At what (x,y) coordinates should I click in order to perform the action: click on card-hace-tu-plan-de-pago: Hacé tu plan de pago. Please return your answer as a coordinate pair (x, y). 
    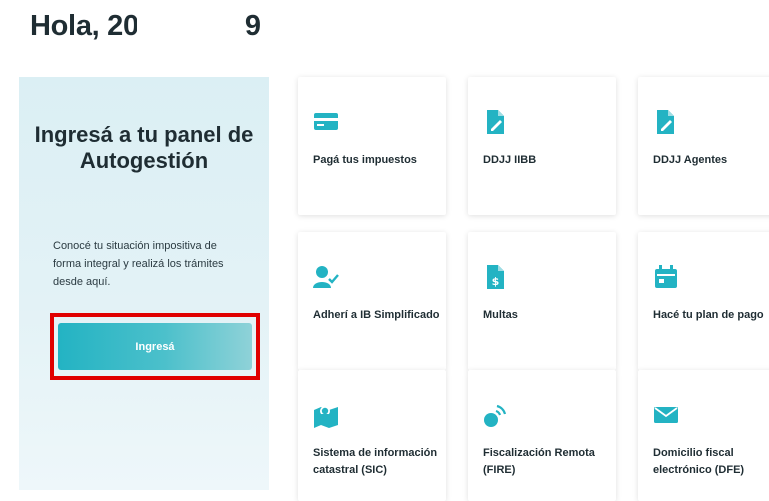
    Looking at the image, I should click on (703, 301).